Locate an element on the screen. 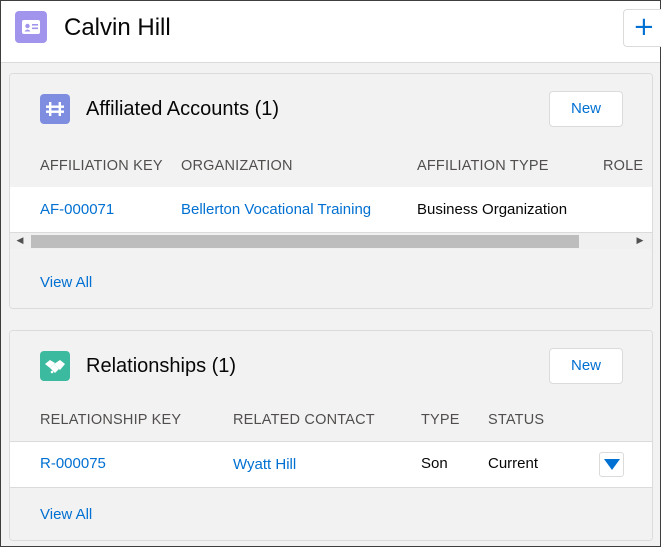 Image resolution: width=661 pixels, height=547 pixels. view-all-relationships-link: View All is located at coordinates (66, 515).